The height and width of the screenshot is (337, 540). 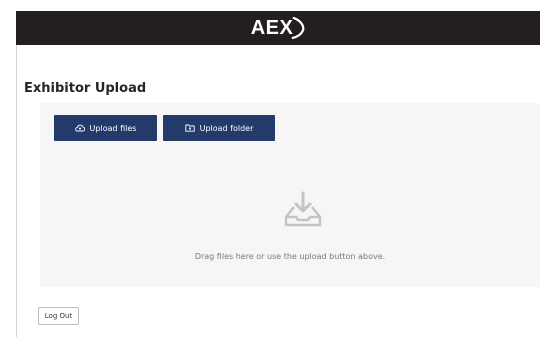 What do you see at coordinates (226, 128) in the screenshot?
I see `upload-folder-label: Upload folder` at bounding box center [226, 128].